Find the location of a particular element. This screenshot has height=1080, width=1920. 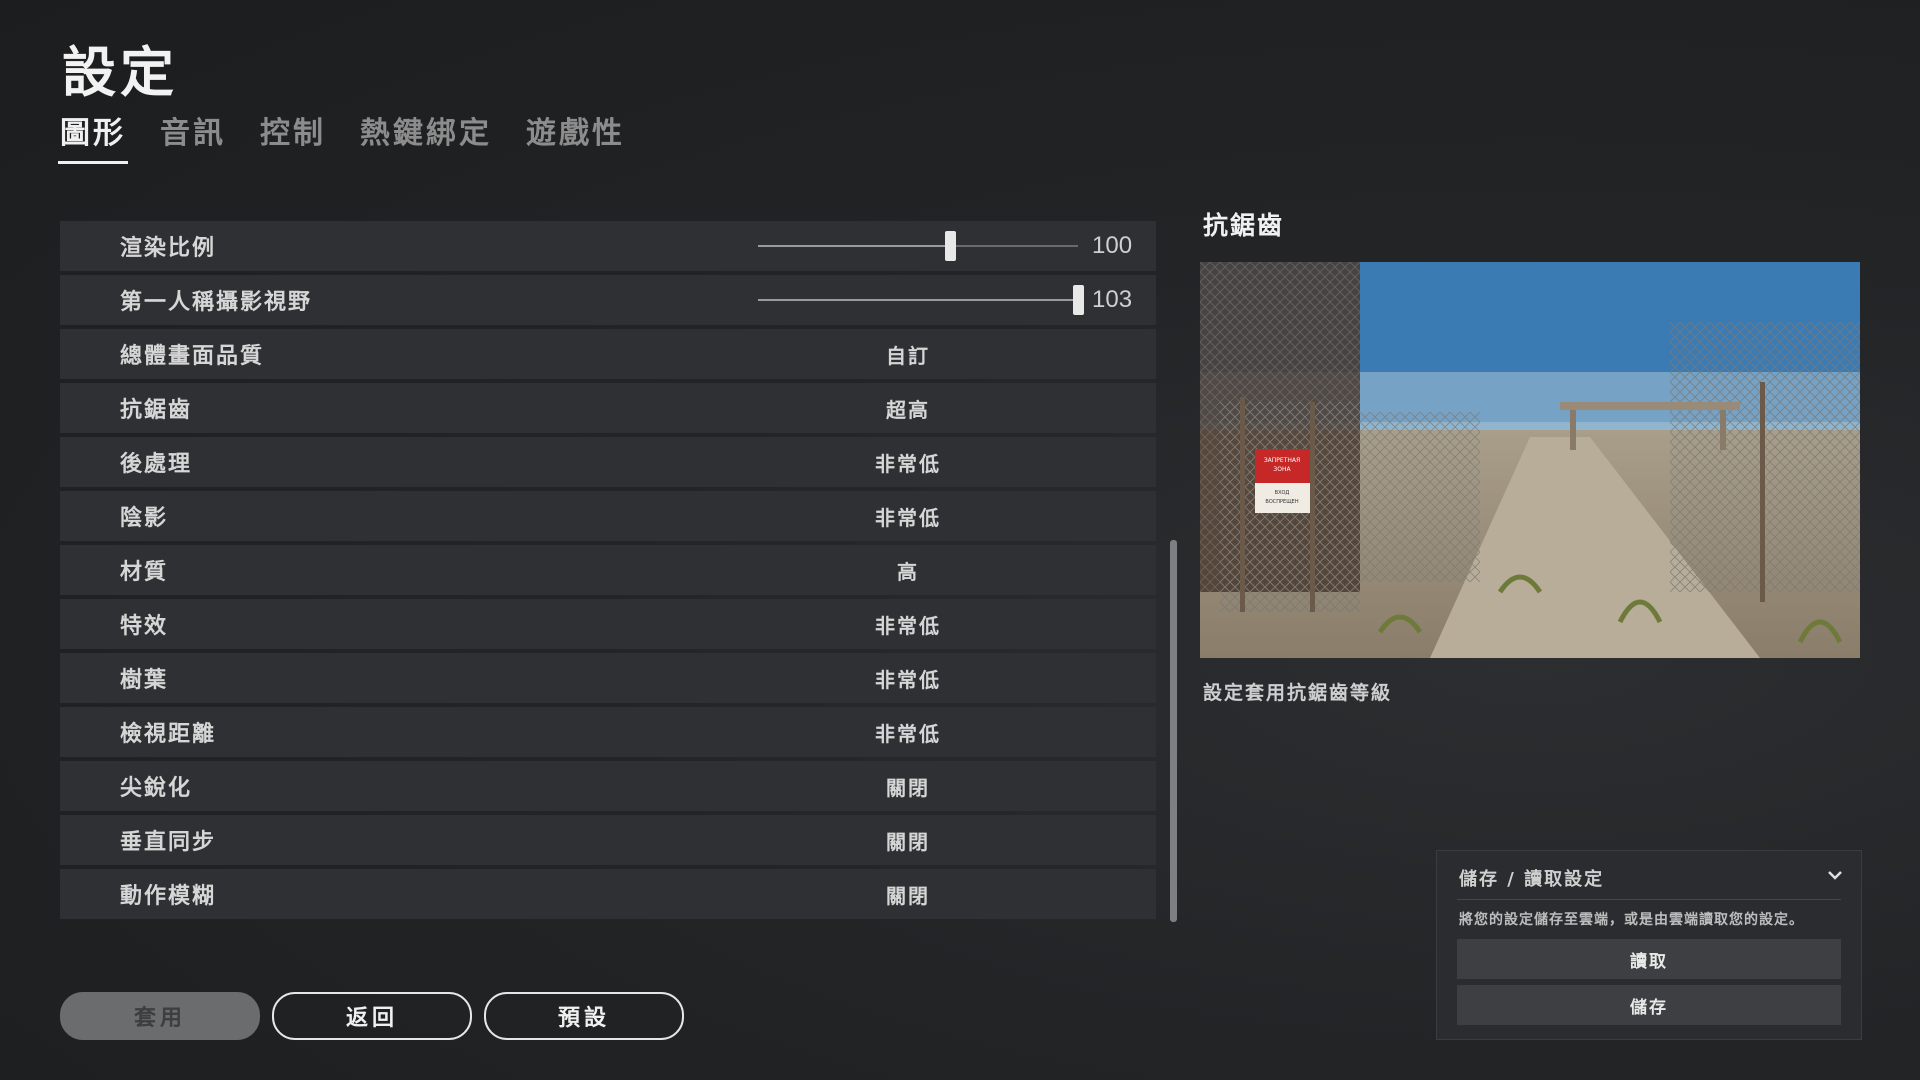

setting-row: 動作模糊 關閉 is located at coordinates (608, 894).